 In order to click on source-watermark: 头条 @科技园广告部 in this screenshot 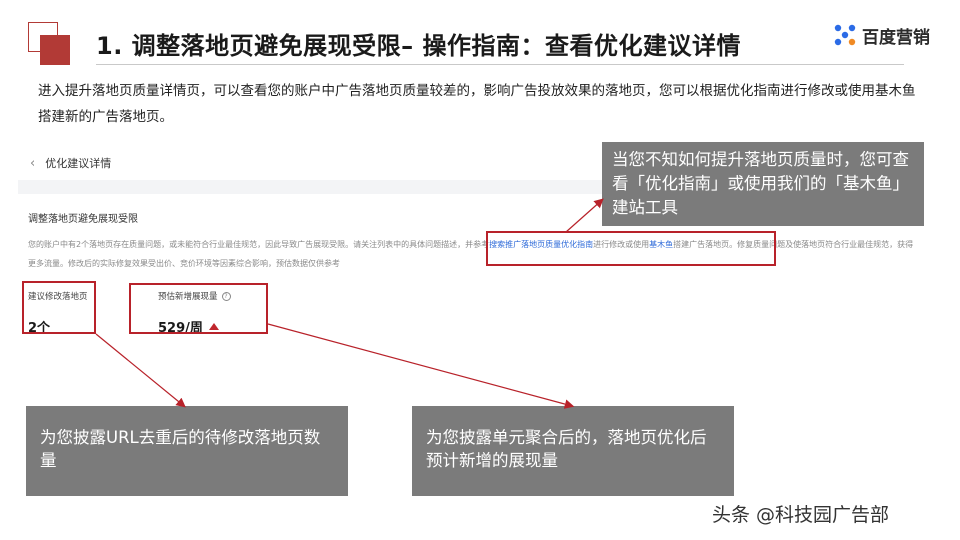, I will do `click(801, 515)`.